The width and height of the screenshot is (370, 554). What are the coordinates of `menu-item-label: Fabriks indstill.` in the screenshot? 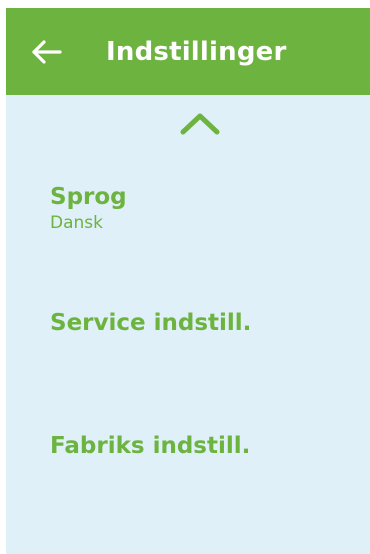 It's located at (150, 446).